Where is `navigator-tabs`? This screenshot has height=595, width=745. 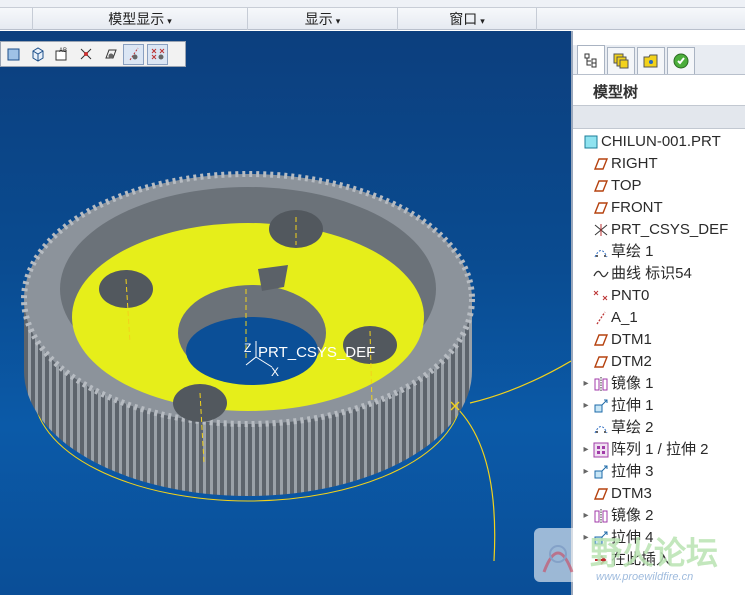
navigator-tabs is located at coordinates (659, 60).